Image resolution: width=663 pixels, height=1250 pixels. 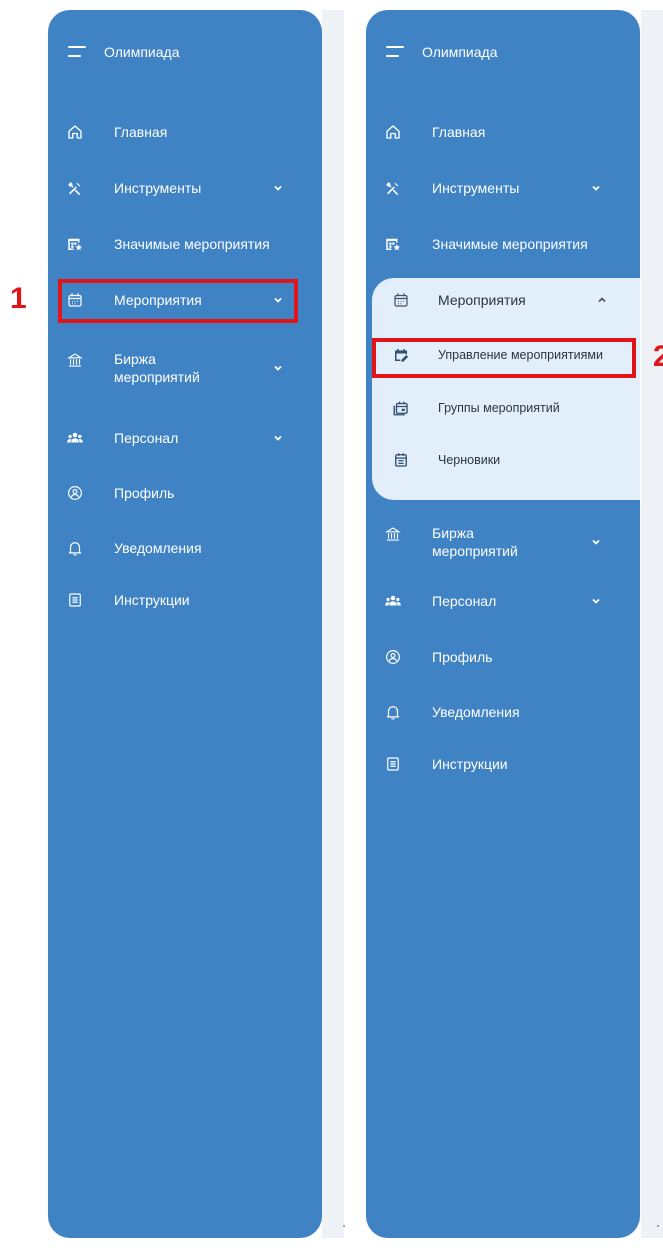 I want to click on sidebar-item-label: Мероприятия, so click(x=482, y=300).